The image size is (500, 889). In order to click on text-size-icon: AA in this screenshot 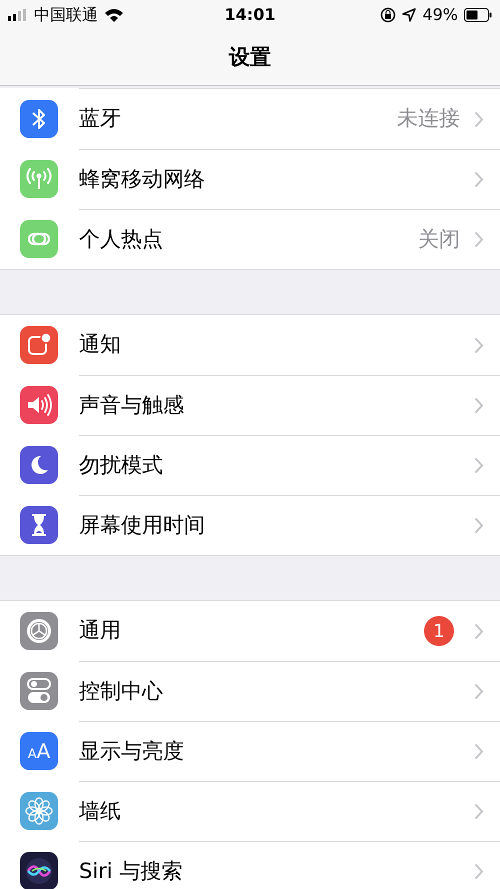, I will do `click(39, 751)`.